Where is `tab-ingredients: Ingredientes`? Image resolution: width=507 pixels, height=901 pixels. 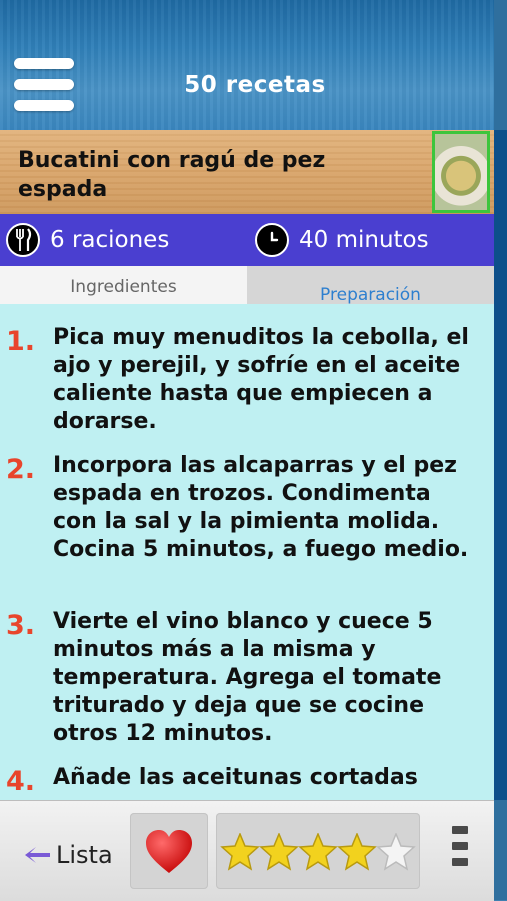
tab-ingredients: Ingredientes is located at coordinates (123, 285).